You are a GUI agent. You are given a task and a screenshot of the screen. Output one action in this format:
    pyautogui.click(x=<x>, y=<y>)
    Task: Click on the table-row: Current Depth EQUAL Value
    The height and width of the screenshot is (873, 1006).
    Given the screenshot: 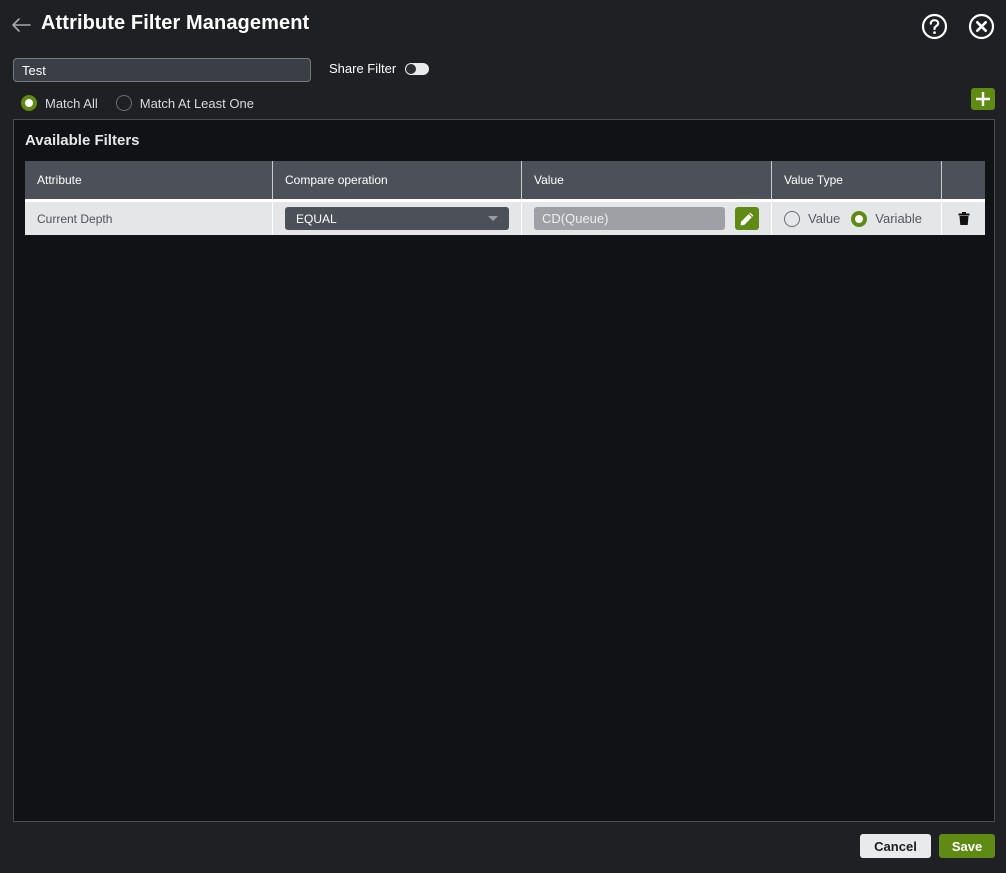 What is the action you would take?
    pyautogui.click(x=505, y=218)
    